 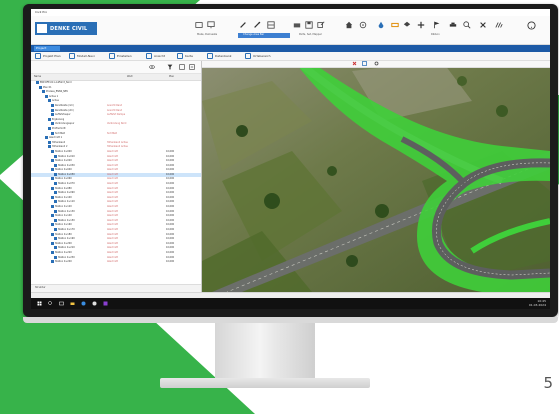 I want to click on map-grid-icon, so click(x=364, y=63).